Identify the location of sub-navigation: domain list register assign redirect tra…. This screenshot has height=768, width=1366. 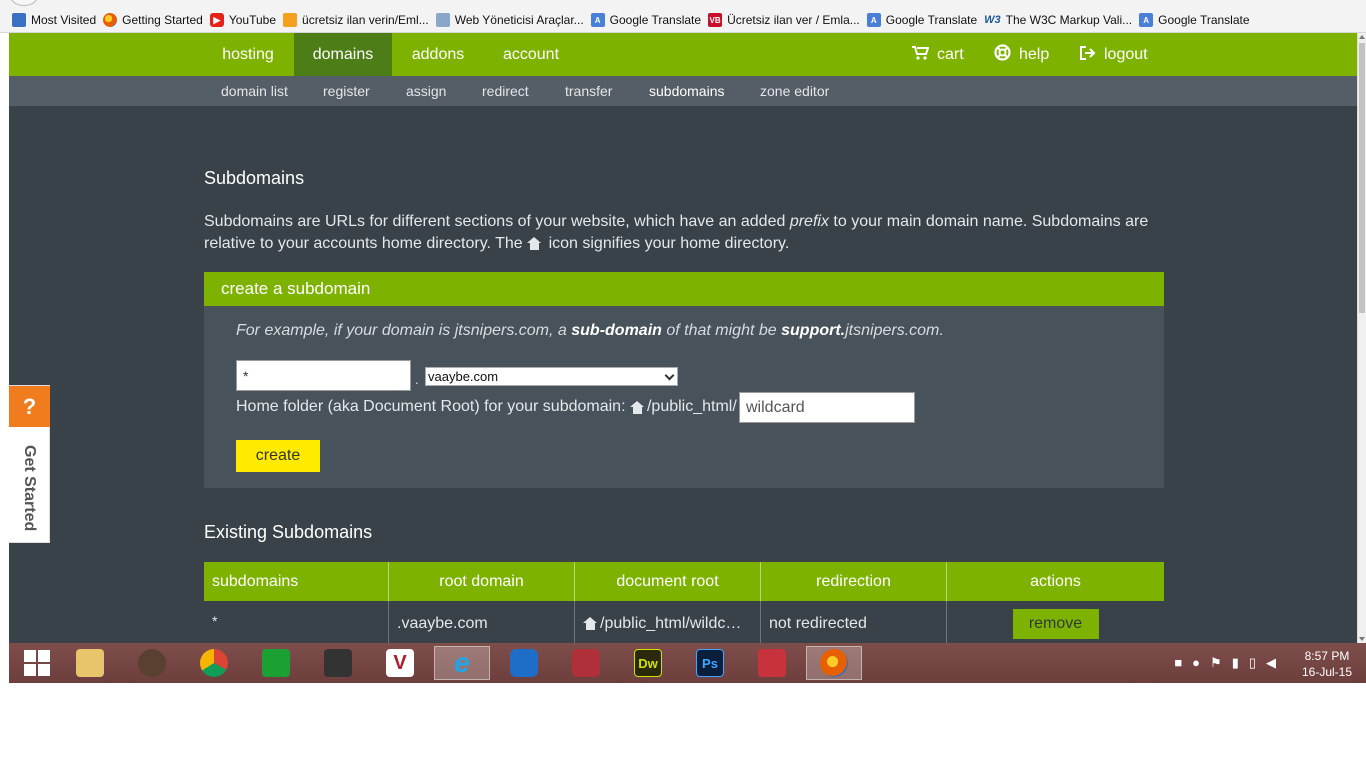
(683, 91).